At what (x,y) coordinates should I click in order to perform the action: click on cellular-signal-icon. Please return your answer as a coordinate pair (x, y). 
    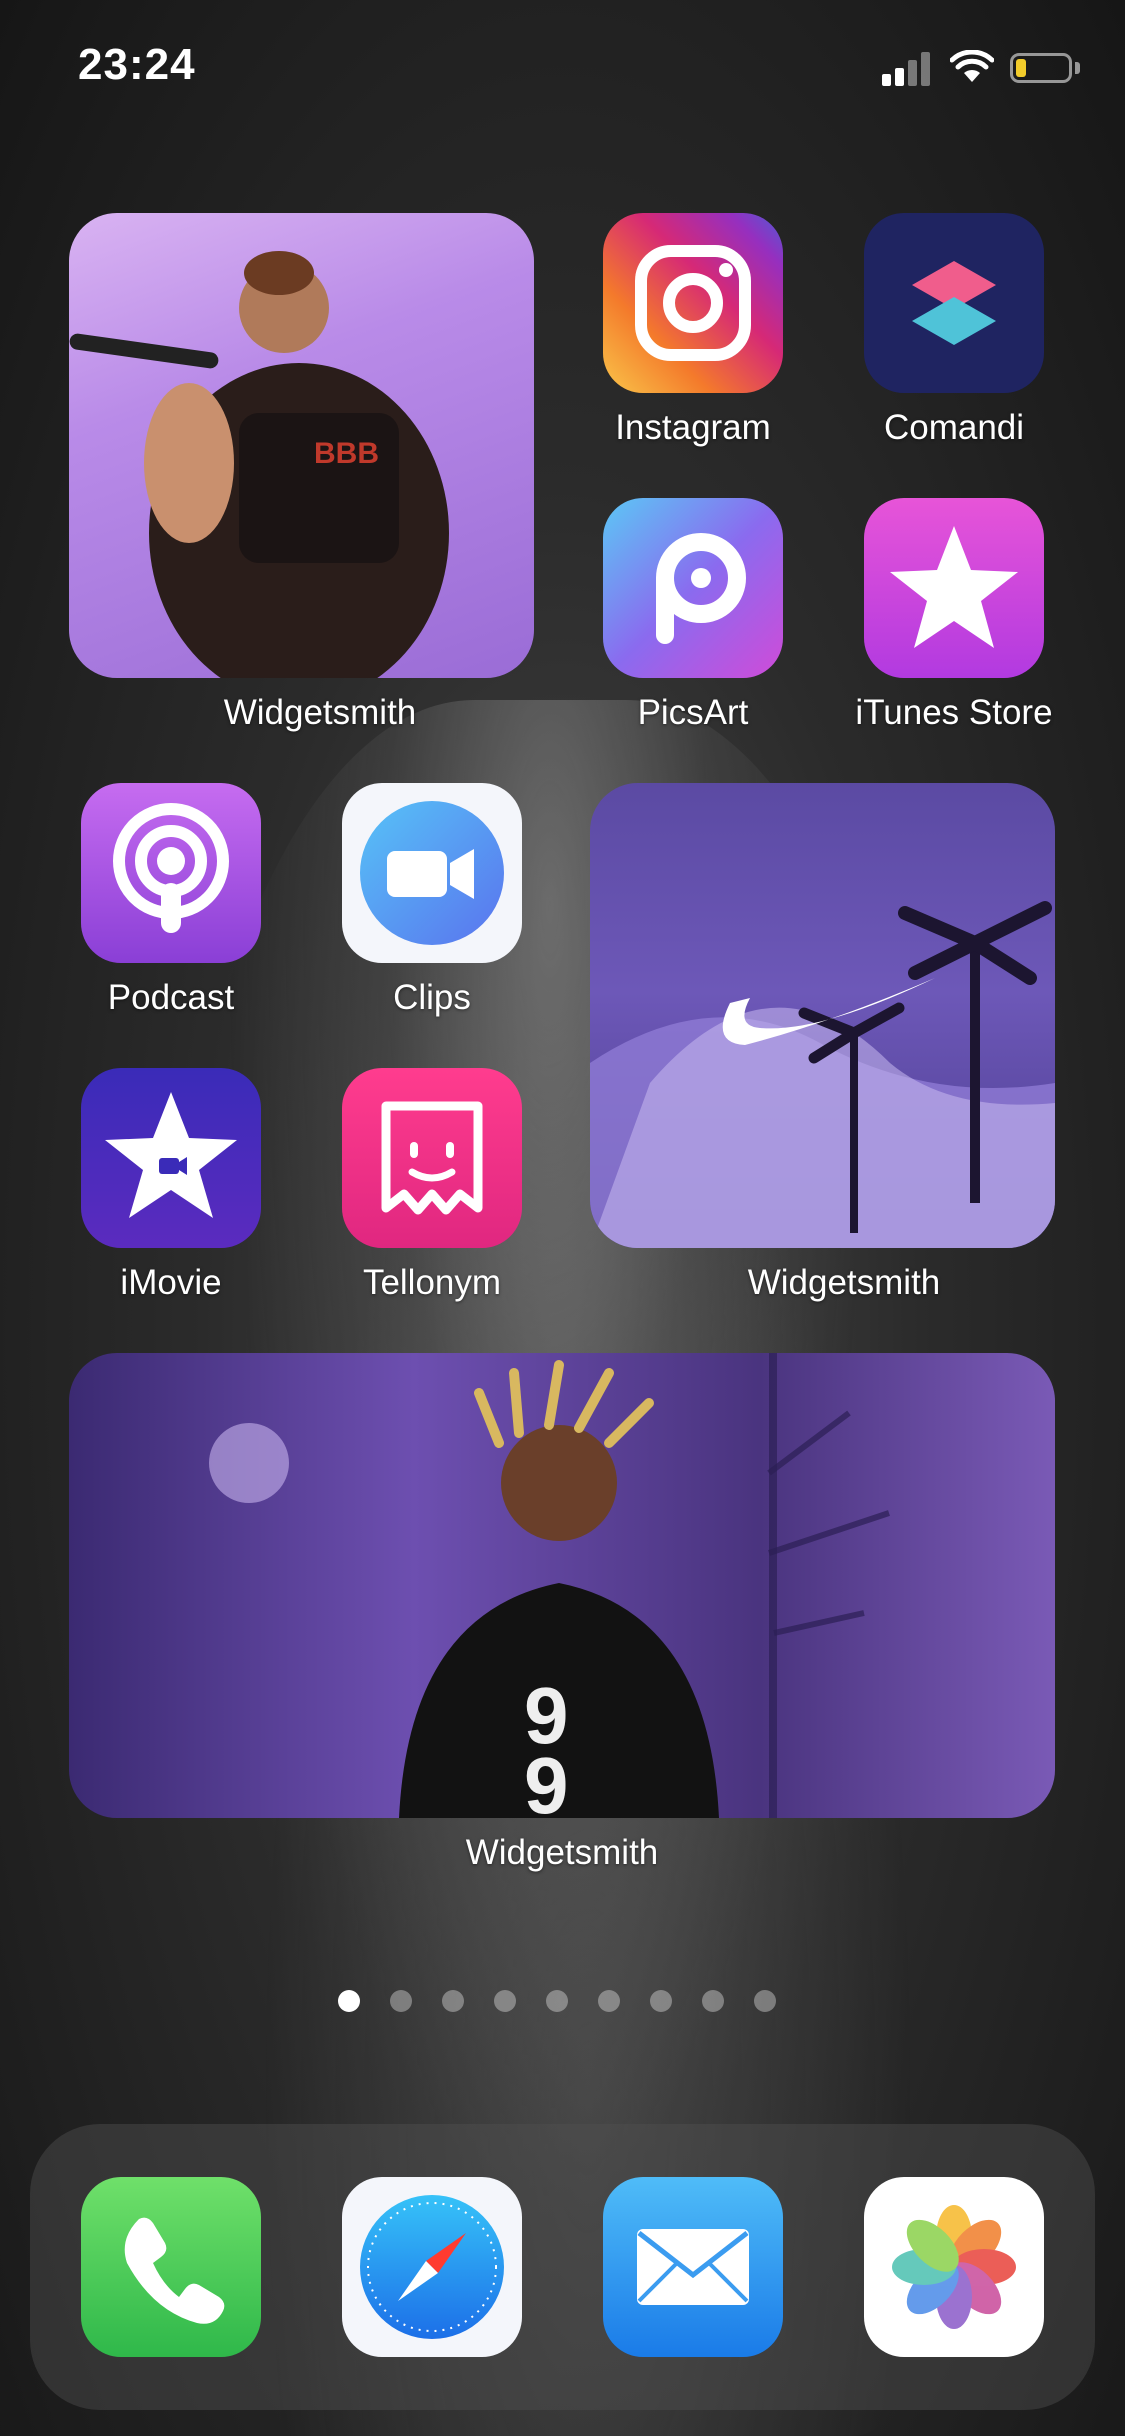
    Looking at the image, I should click on (908, 68).